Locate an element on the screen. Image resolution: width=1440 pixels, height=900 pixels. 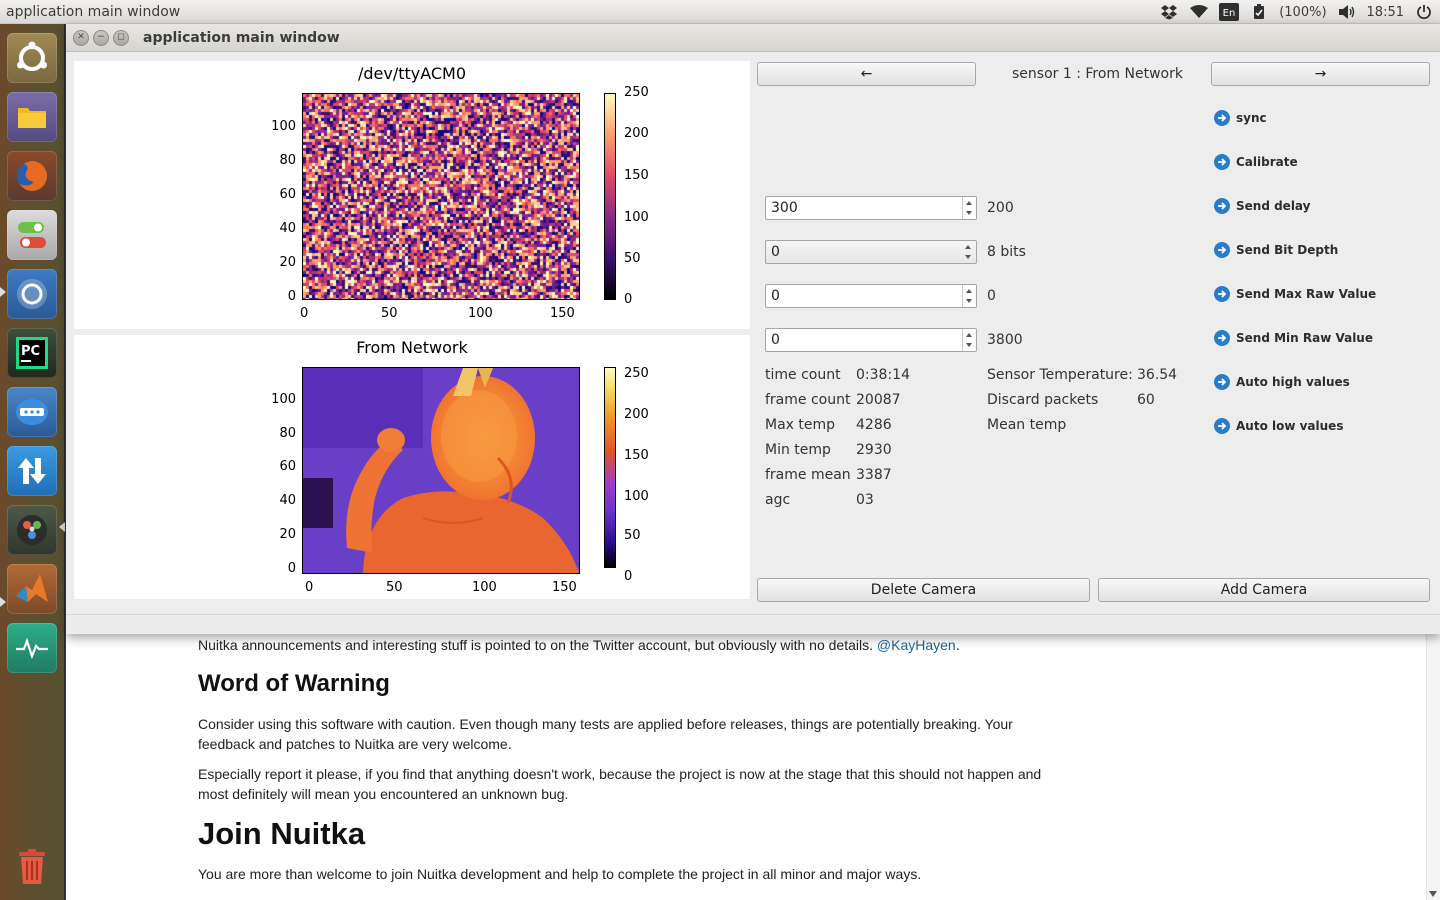
max-raw-input is located at coordinates (864, 296).